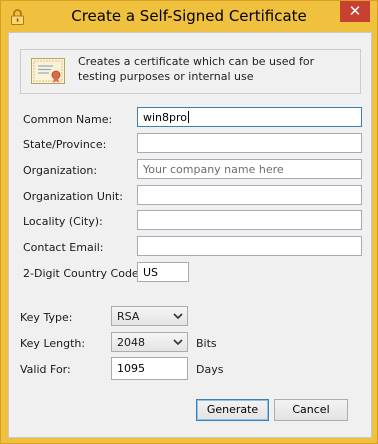 The height and width of the screenshot is (444, 378). I want to click on key-type-label: Key Type:, so click(46, 317).